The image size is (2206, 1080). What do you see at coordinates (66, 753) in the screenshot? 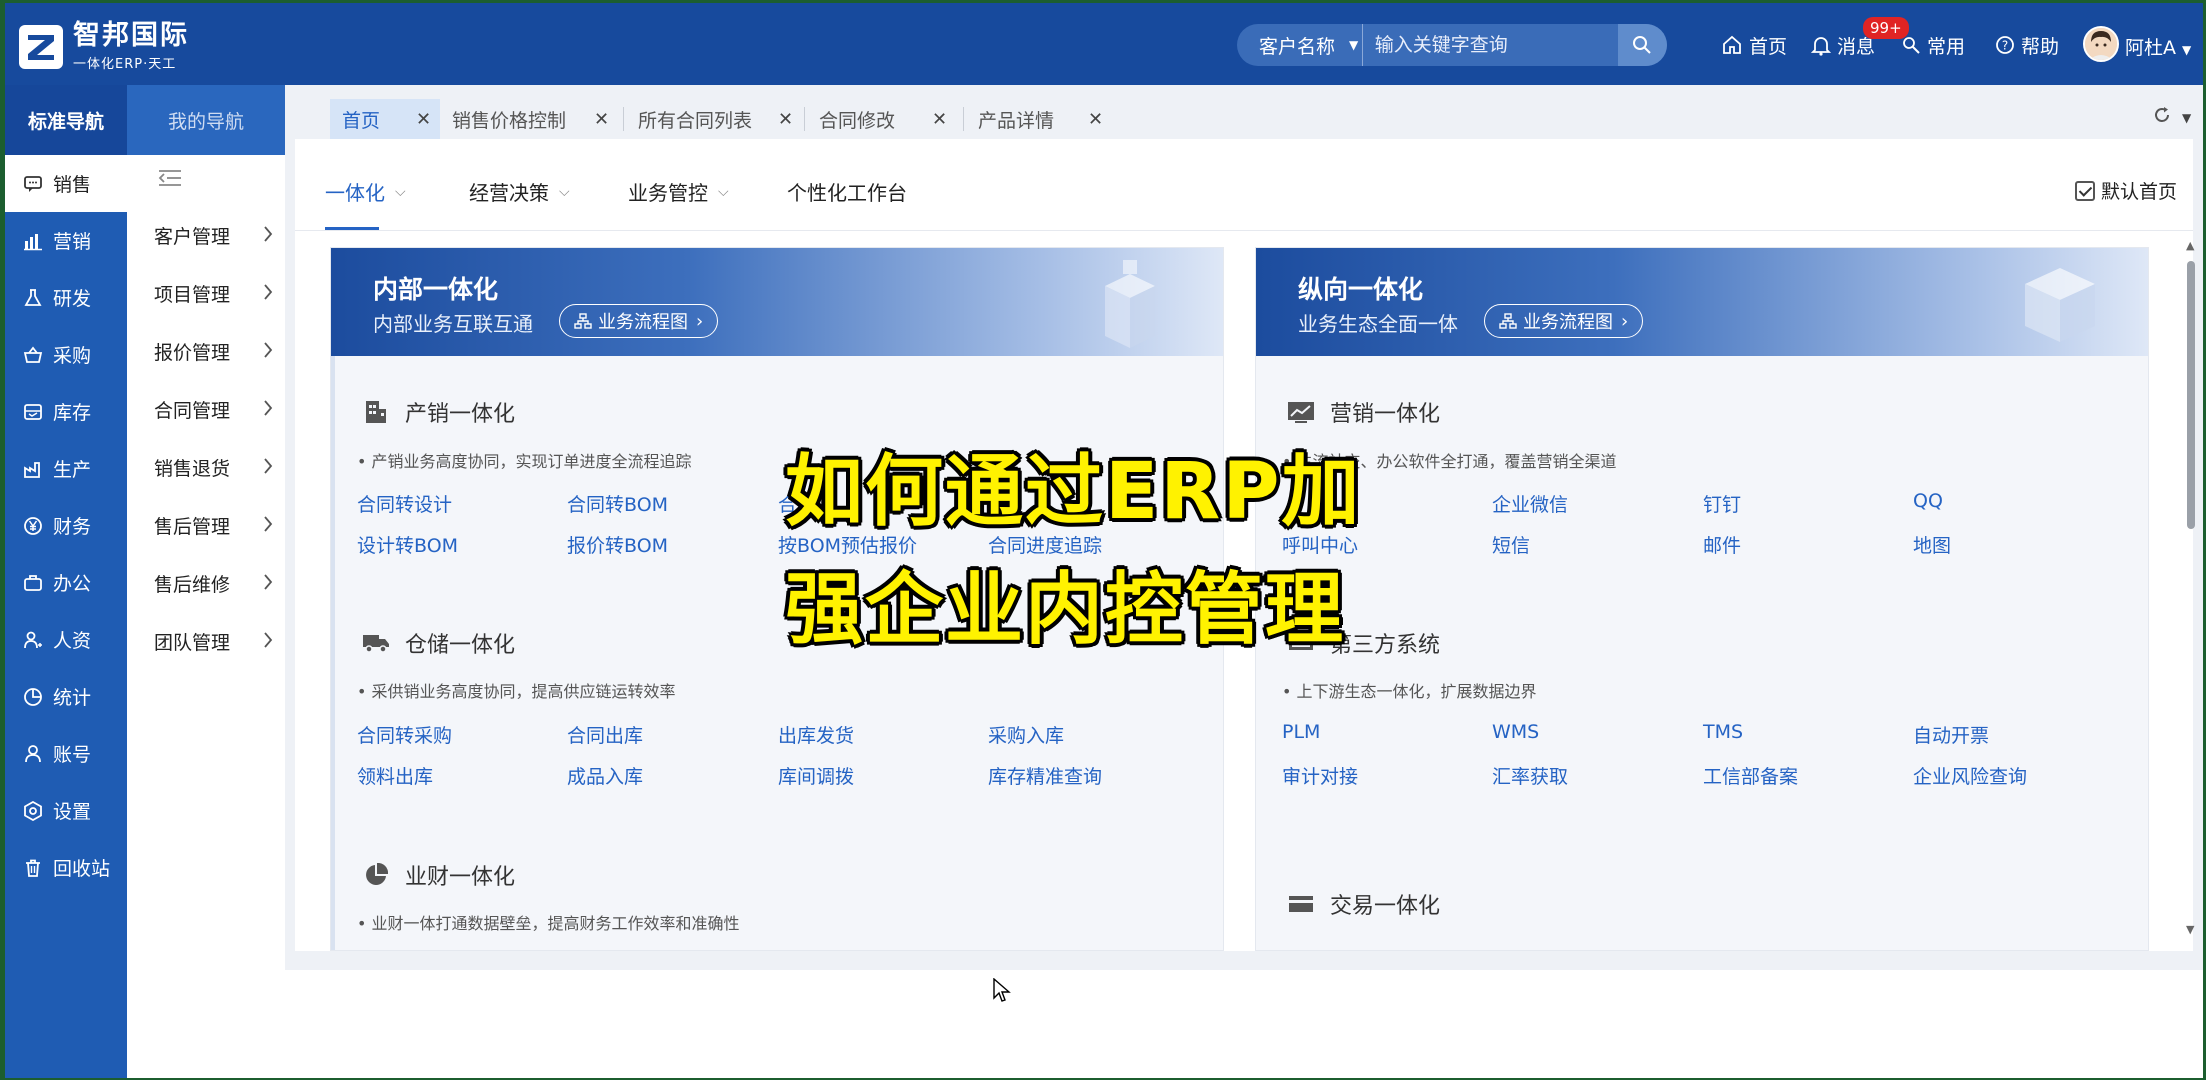
I see `sidebar-item: 账号` at bounding box center [66, 753].